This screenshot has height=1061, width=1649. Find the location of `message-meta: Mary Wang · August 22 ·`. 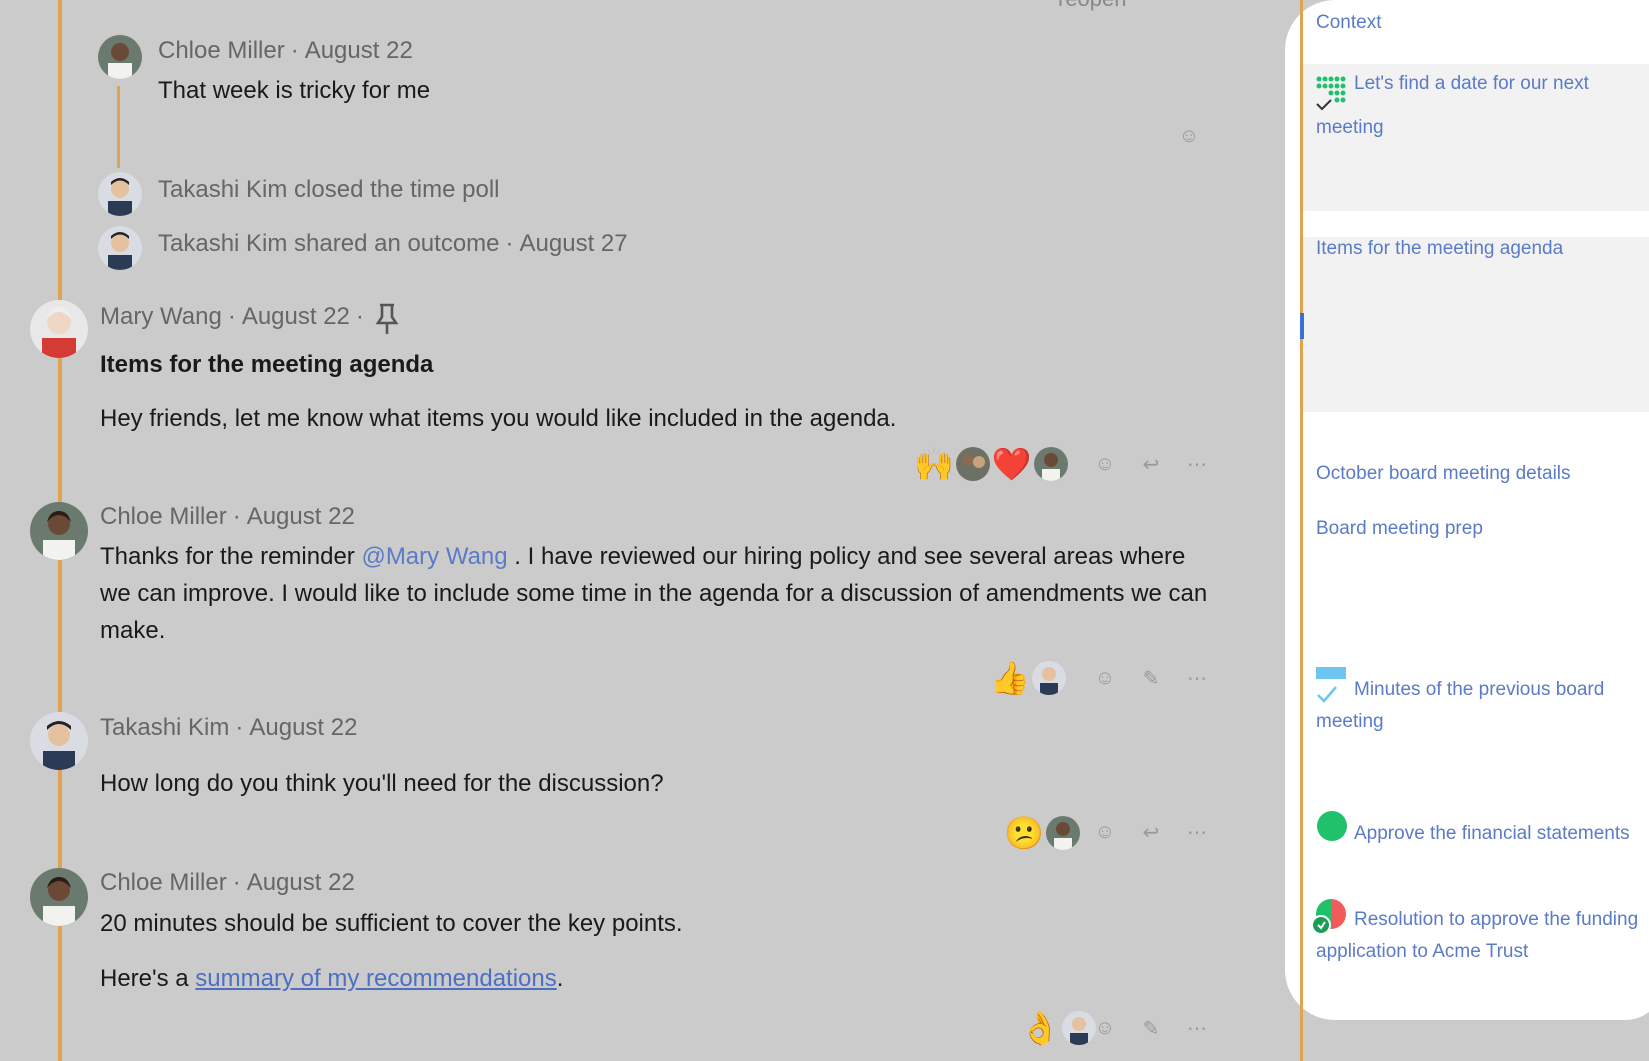

message-meta: Mary Wang · August 22 · is located at coordinates (235, 317).